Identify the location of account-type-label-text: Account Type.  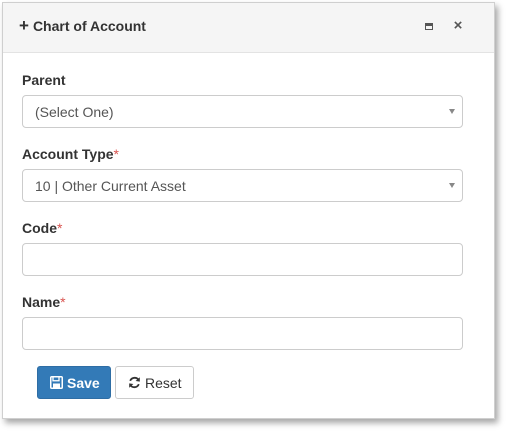
(68, 154).